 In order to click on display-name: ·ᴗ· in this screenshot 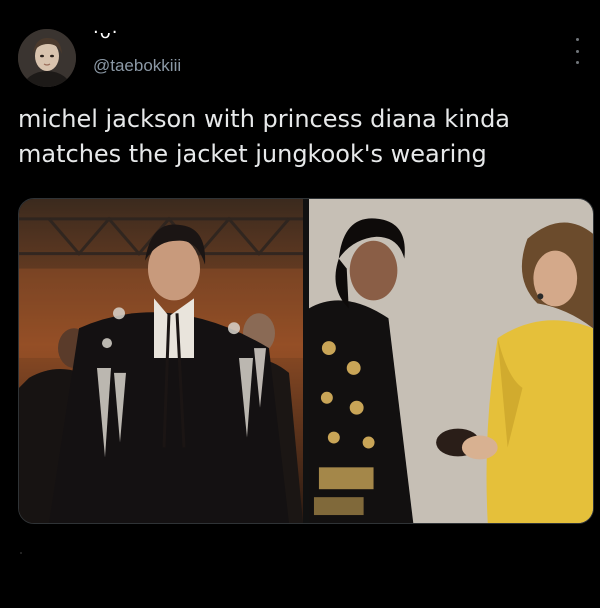, I will do `click(105, 32)`.